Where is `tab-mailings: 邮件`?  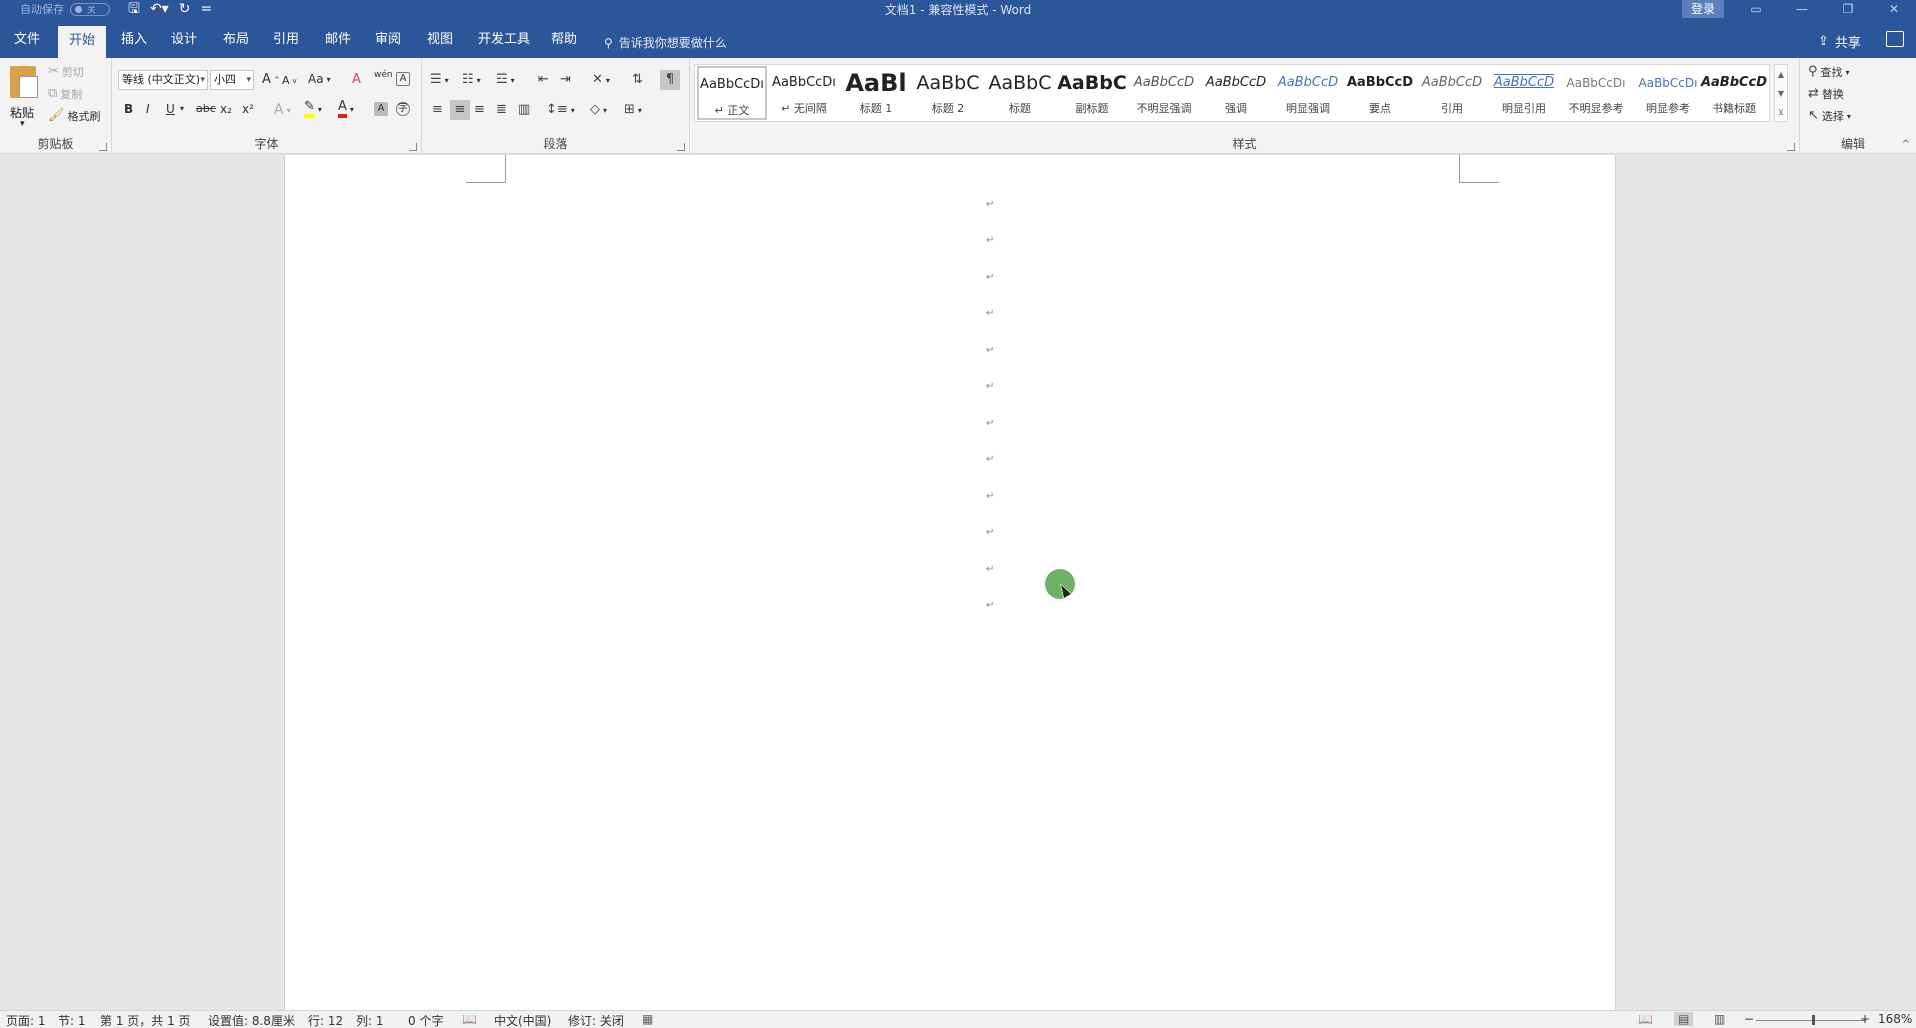
tab-mailings: 邮件 is located at coordinates (338, 43).